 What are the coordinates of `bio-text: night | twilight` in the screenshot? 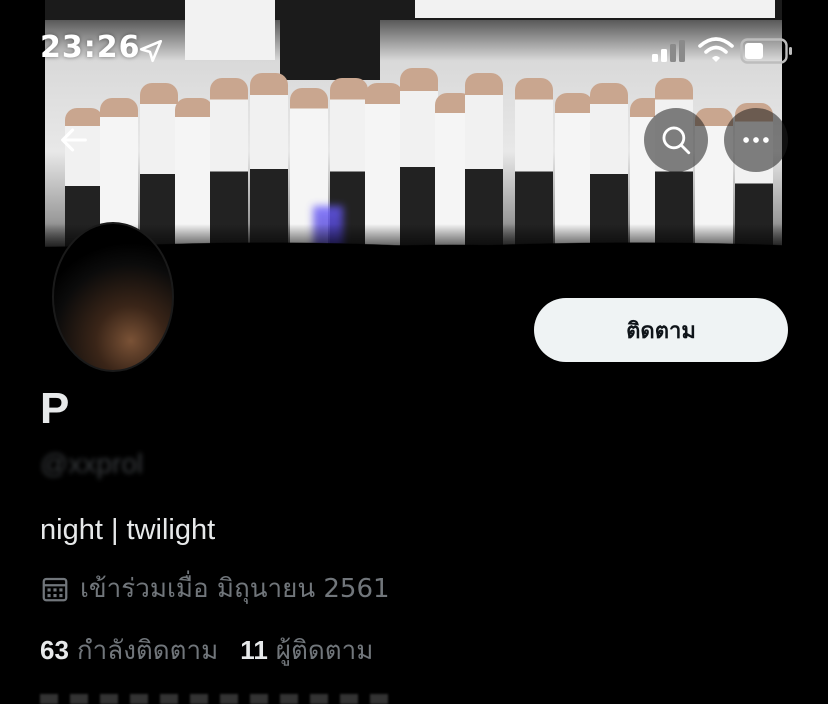 It's located at (128, 530).